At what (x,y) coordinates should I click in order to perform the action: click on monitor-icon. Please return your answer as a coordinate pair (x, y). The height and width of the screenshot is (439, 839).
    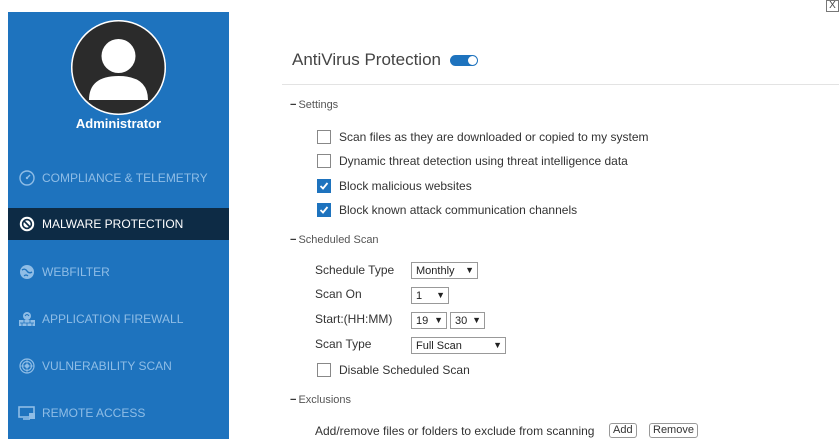
    Looking at the image, I should click on (27, 413).